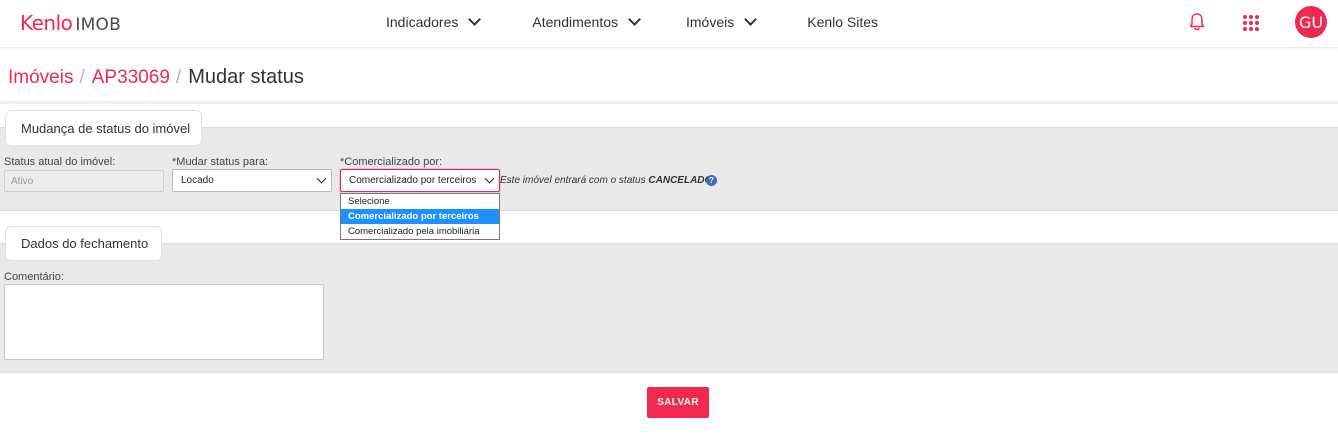  What do you see at coordinates (98, 25) in the screenshot?
I see `logo-product: IMOB` at bounding box center [98, 25].